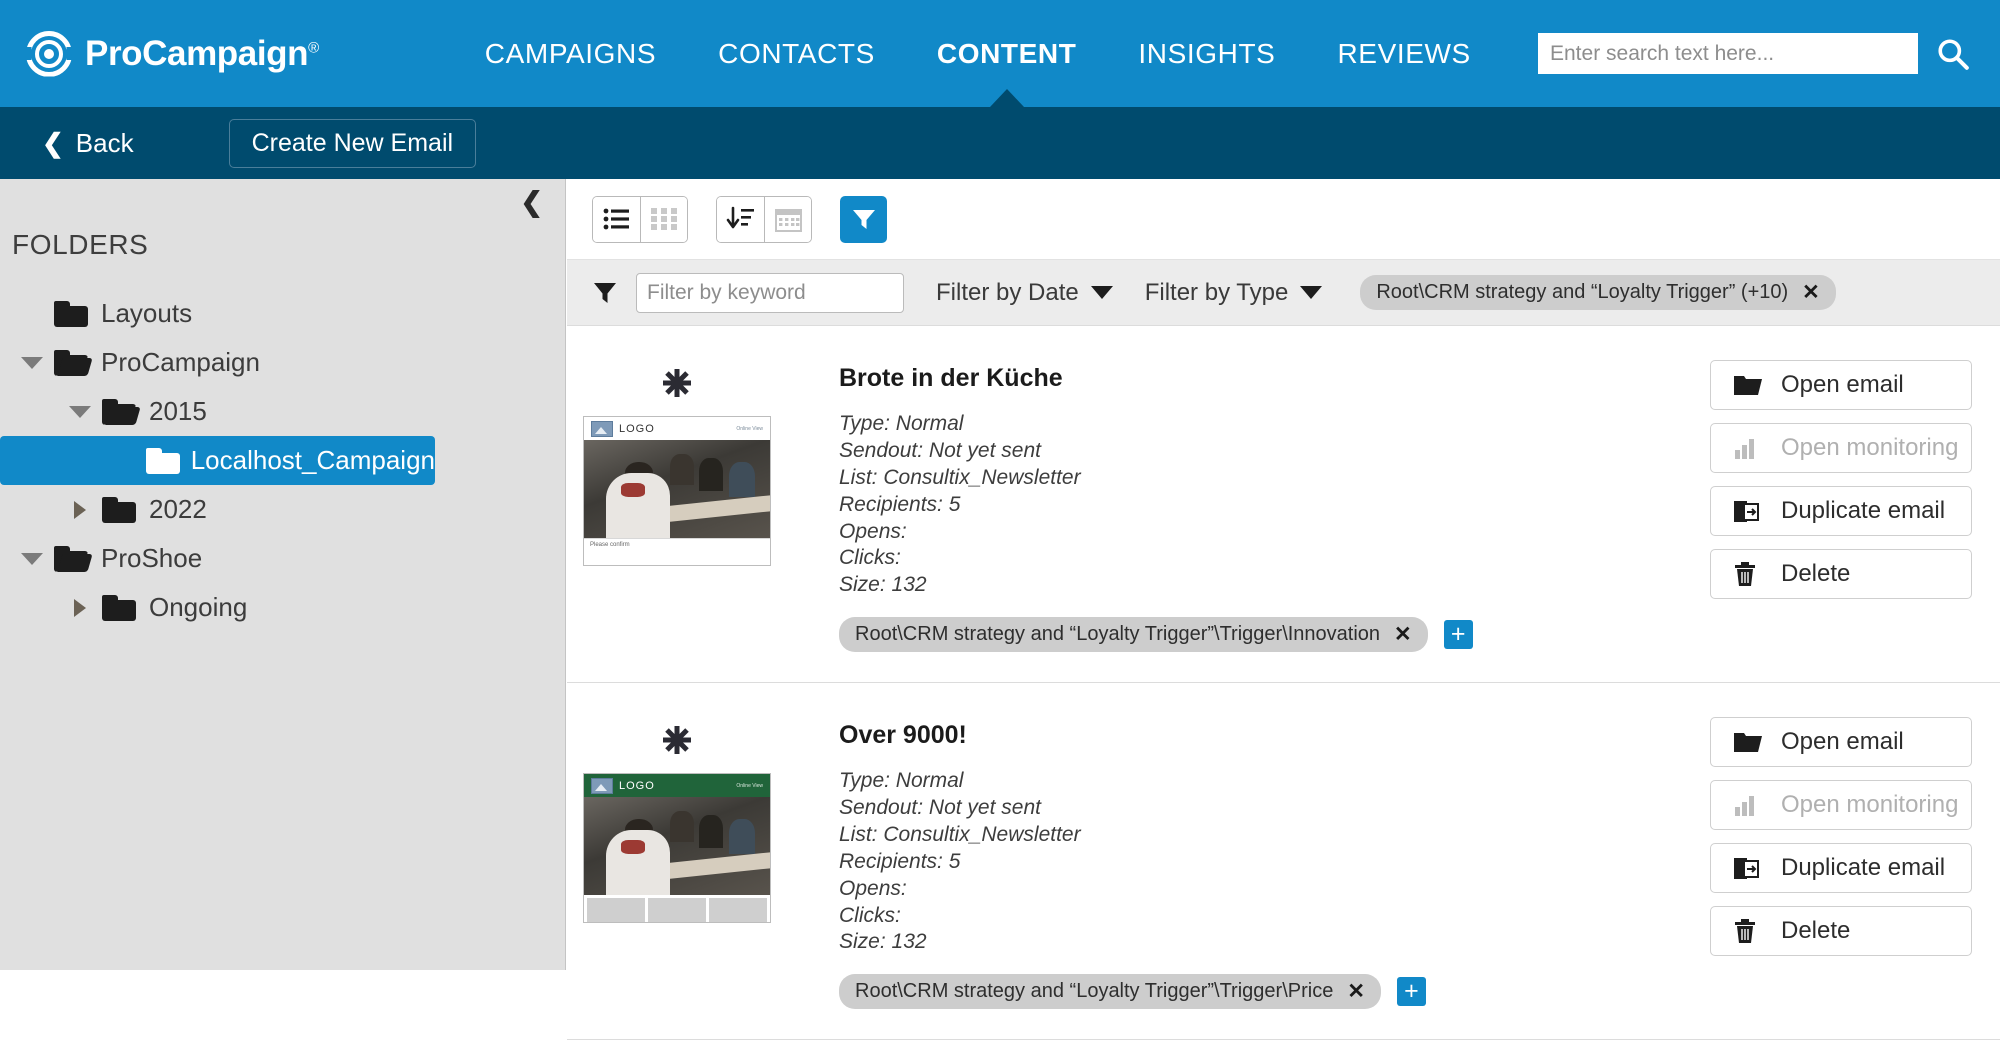  I want to click on email-metadata-line: Type: Normal, so click(901, 423).